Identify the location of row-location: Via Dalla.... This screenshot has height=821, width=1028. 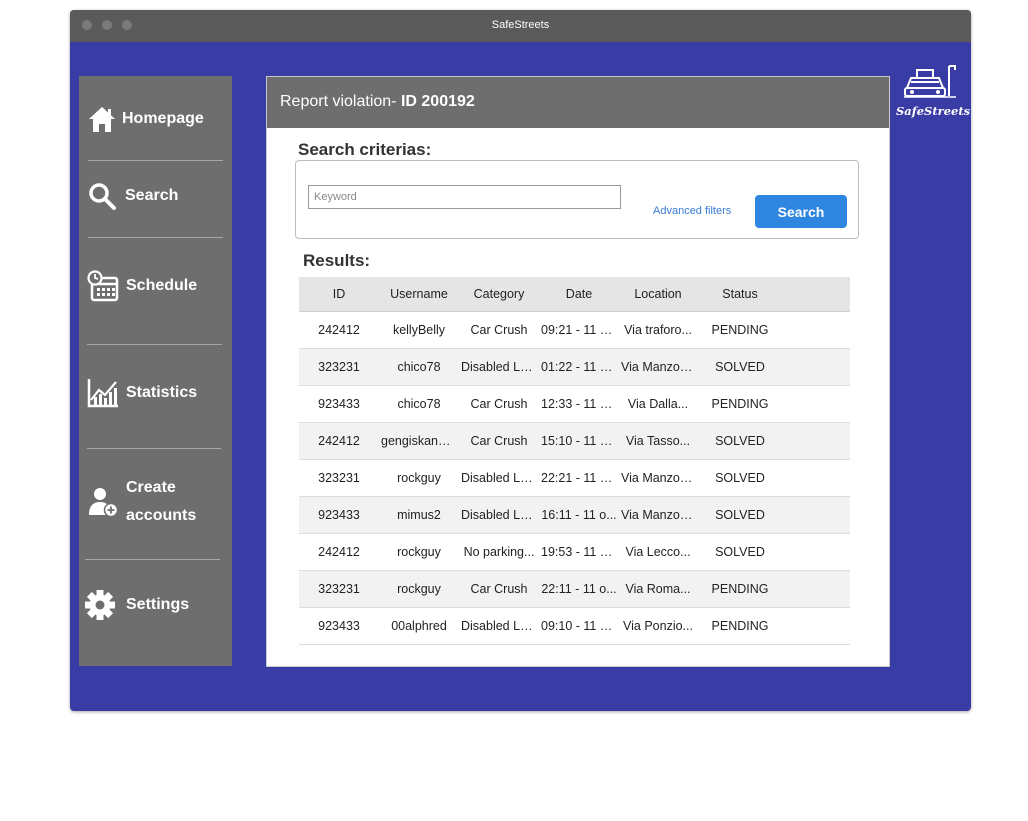
(658, 404).